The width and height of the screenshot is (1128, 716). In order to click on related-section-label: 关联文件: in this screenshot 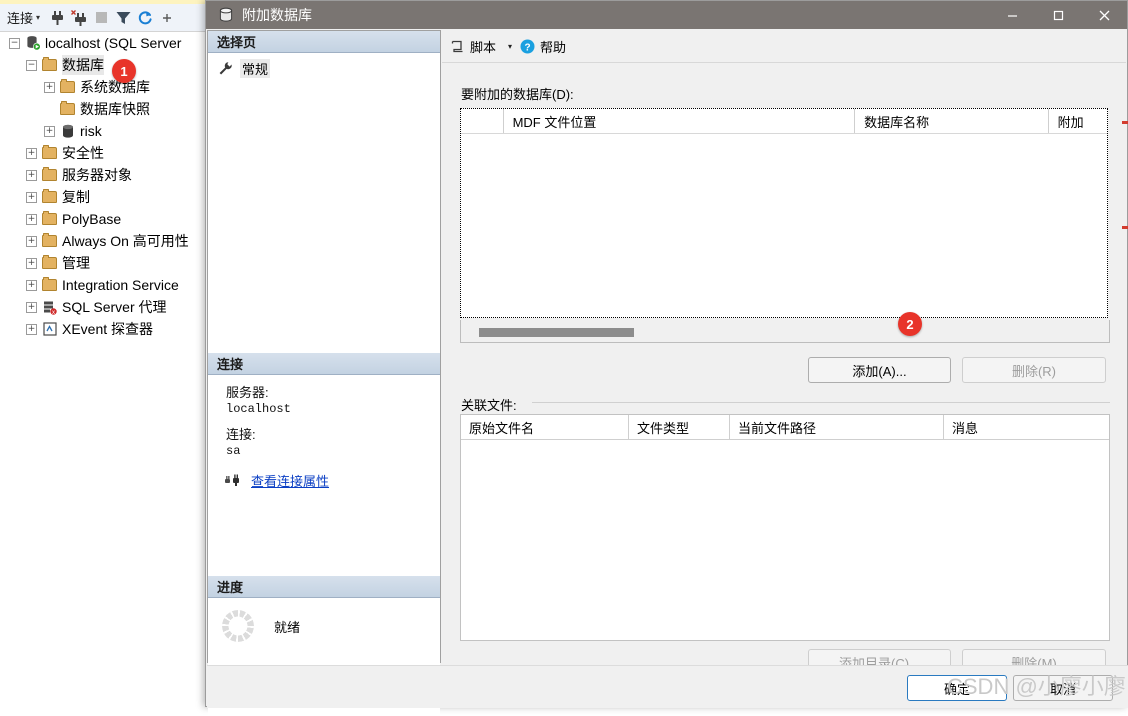, I will do `click(492, 404)`.